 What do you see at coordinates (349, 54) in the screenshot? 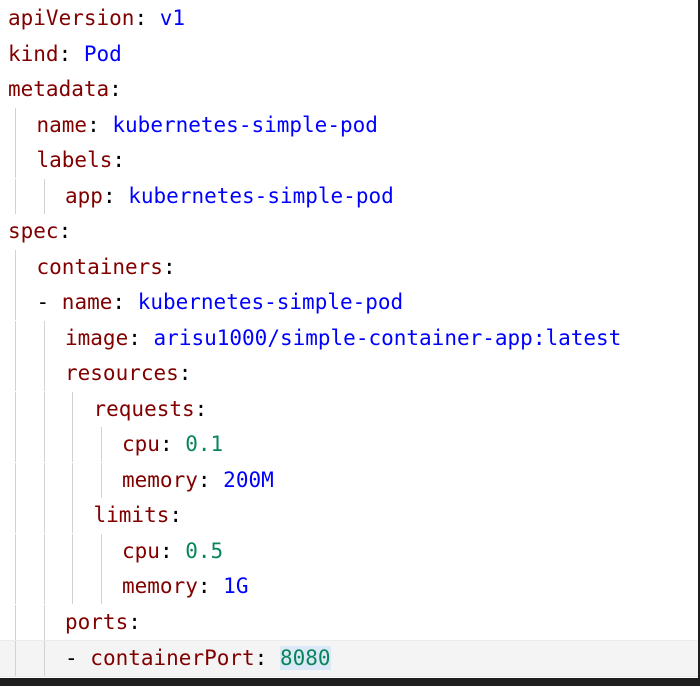
I see `code-line: kind: Pod` at bounding box center [349, 54].